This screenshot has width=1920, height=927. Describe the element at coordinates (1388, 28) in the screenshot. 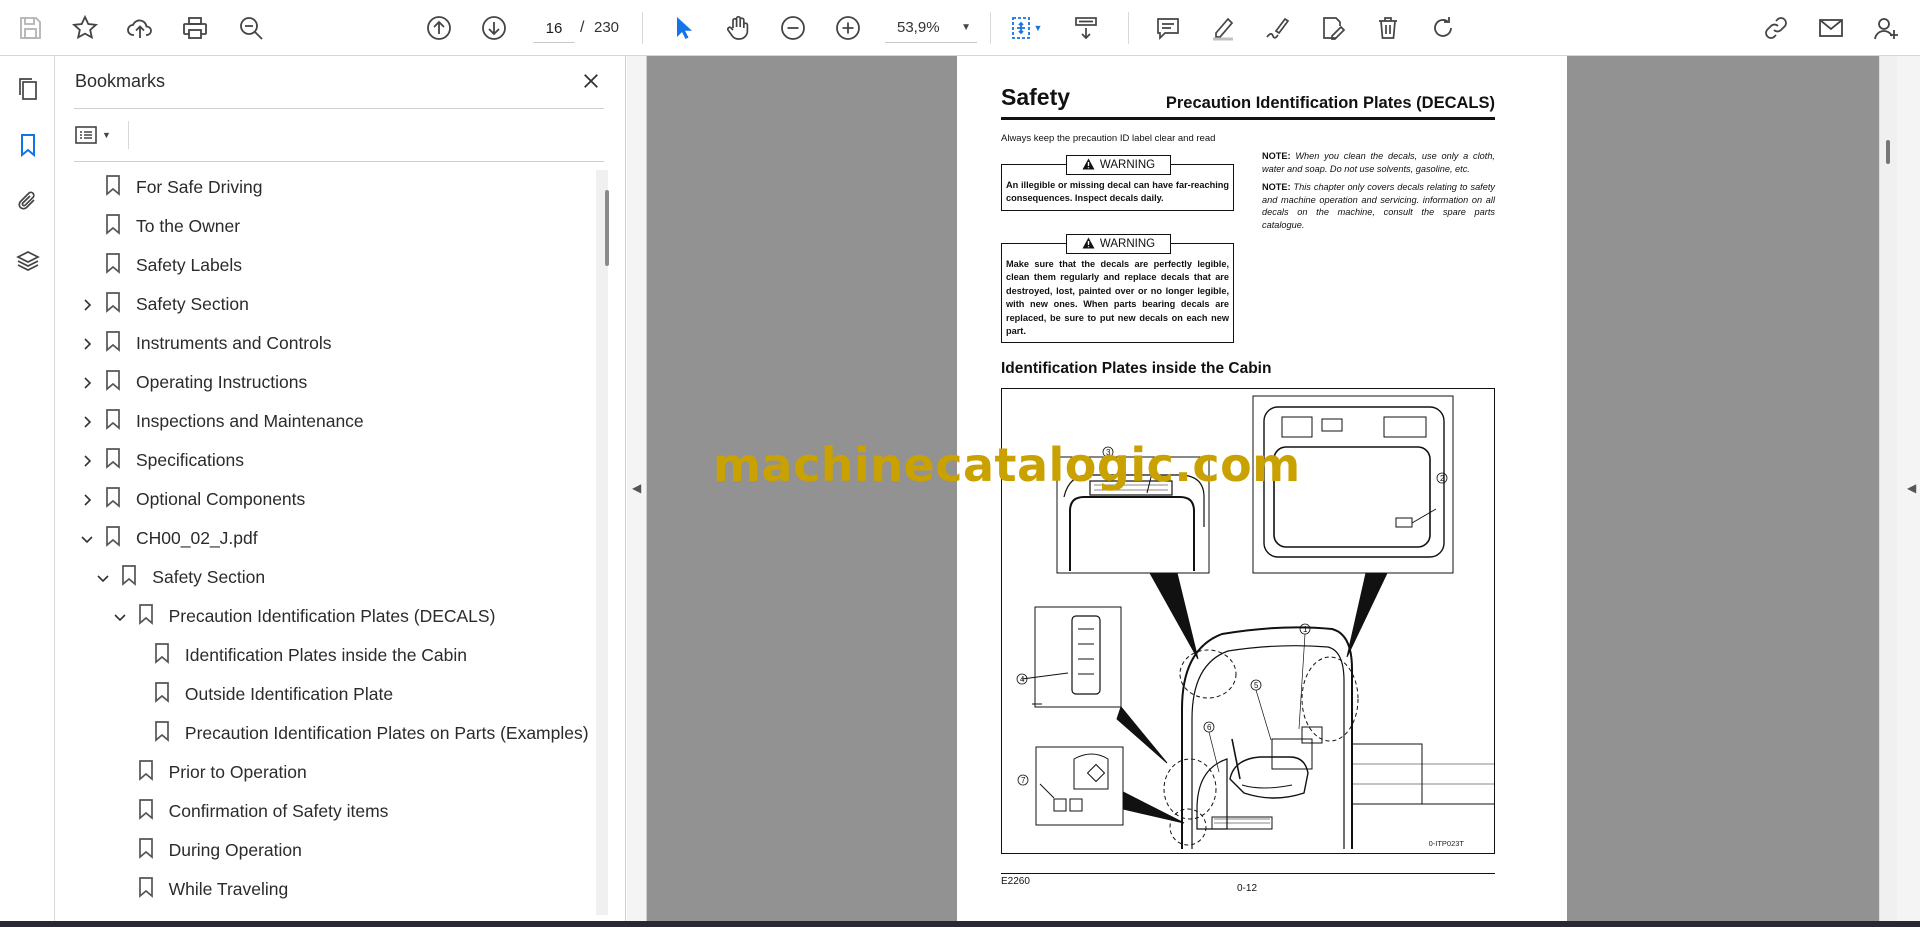

I see `delete-trash-icon` at that location.